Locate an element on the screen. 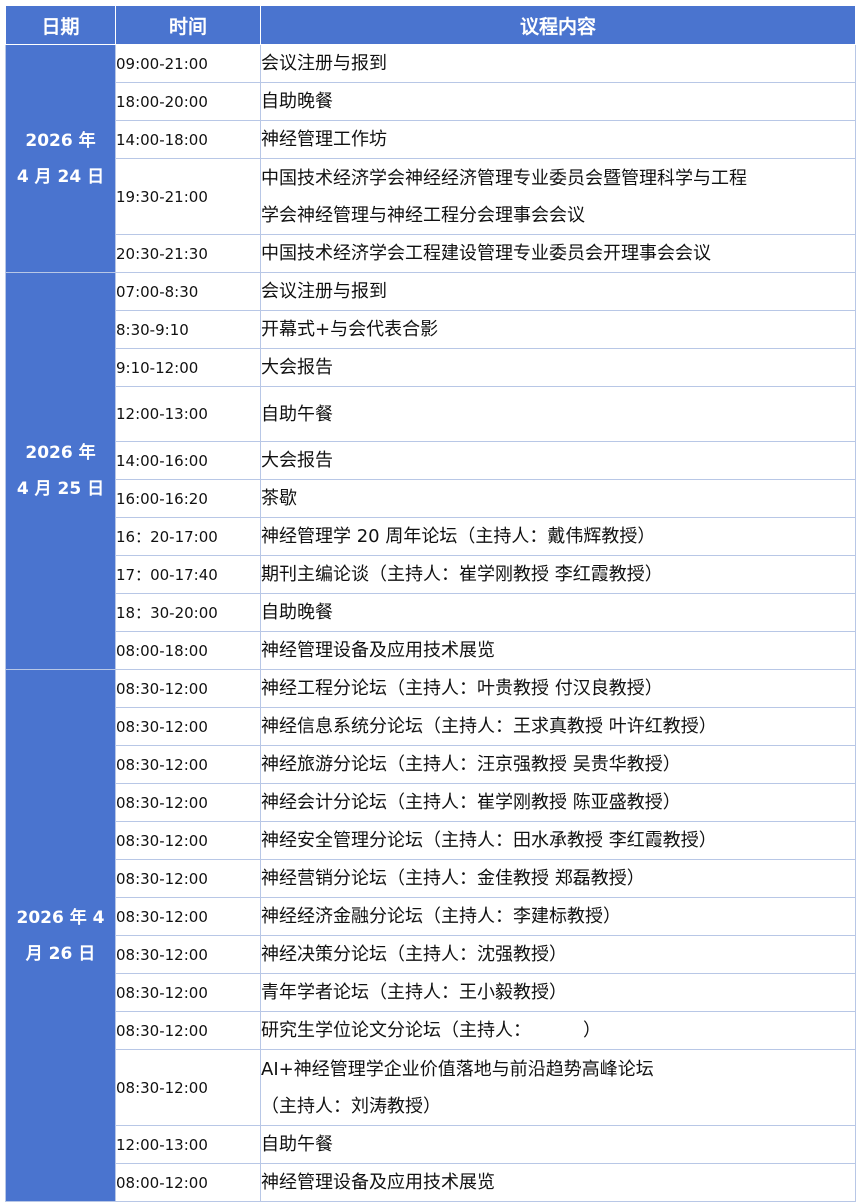 Image resolution: width=860 pixels, height=1202 pixels. content-cell: 期刊主编论谈（主持人：崔学刚教授 李红霞教授） is located at coordinates (558, 574).